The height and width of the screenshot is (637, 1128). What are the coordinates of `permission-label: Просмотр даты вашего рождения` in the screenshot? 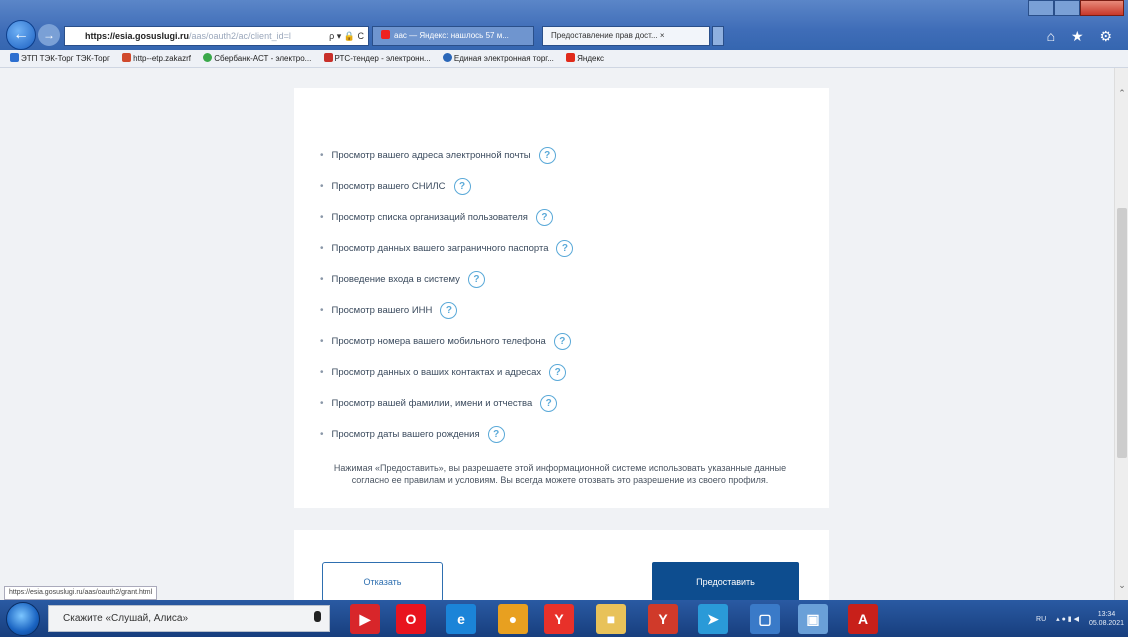 It's located at (405, 434).